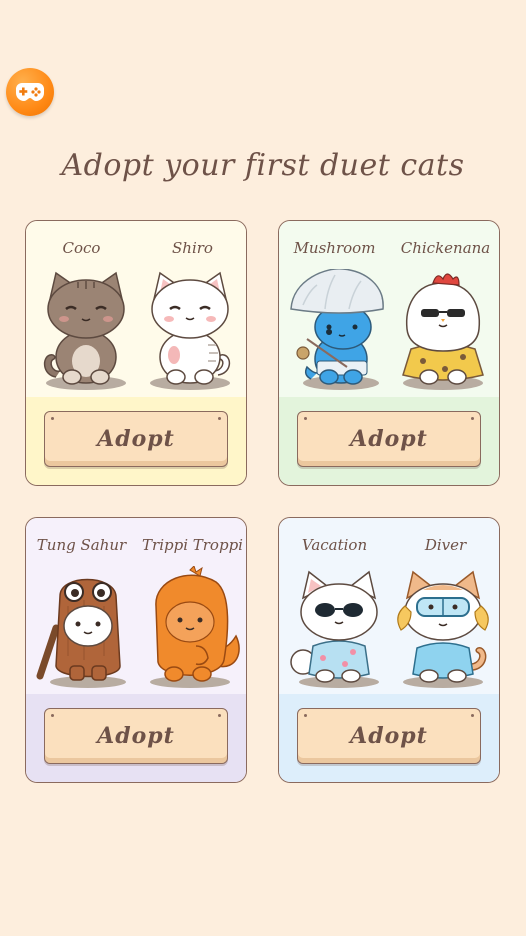 The width and height of the screenshot is (526, 936). Describe the element at coordinates (84, 330) in the screenshot. I see `coco-cat-image` at that location.